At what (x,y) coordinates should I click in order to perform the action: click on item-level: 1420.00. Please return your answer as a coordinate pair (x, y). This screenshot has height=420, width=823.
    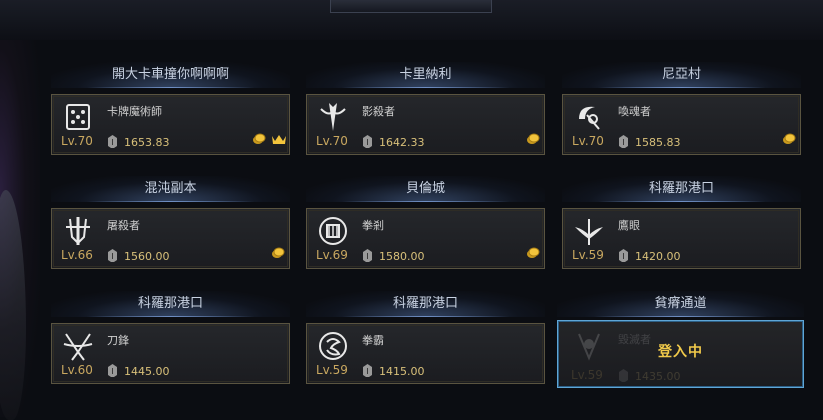
    Looking at the image, I should click on (658, 256).